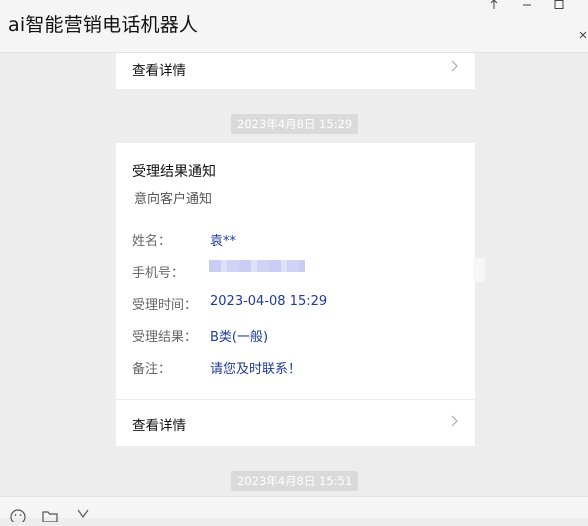  What do you see at coordinates (173, 199) in the screenshot?
I see `card-subtitle: 意向客户通知` at bounding box center [173, 199].